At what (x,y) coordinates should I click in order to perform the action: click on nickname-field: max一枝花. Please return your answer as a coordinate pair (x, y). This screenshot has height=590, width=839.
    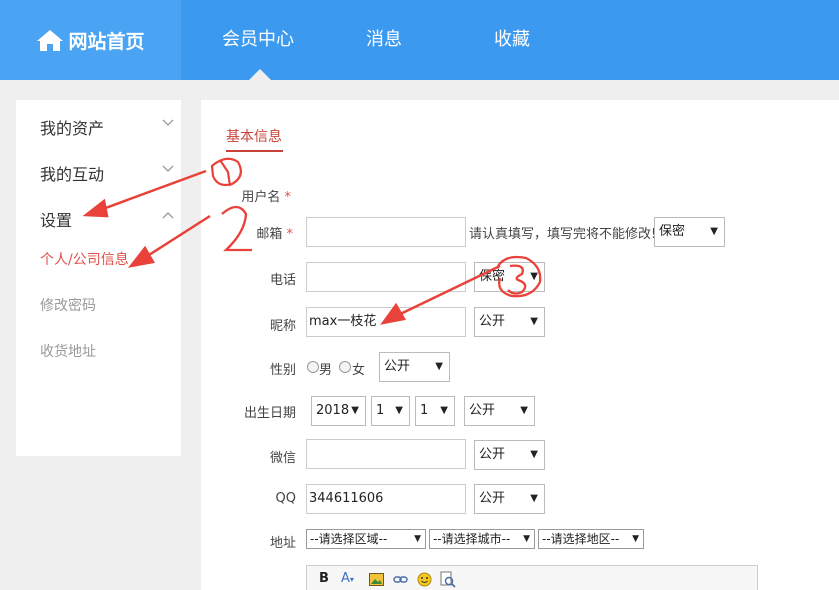
    Looking at the image, I should click on (386, 322).